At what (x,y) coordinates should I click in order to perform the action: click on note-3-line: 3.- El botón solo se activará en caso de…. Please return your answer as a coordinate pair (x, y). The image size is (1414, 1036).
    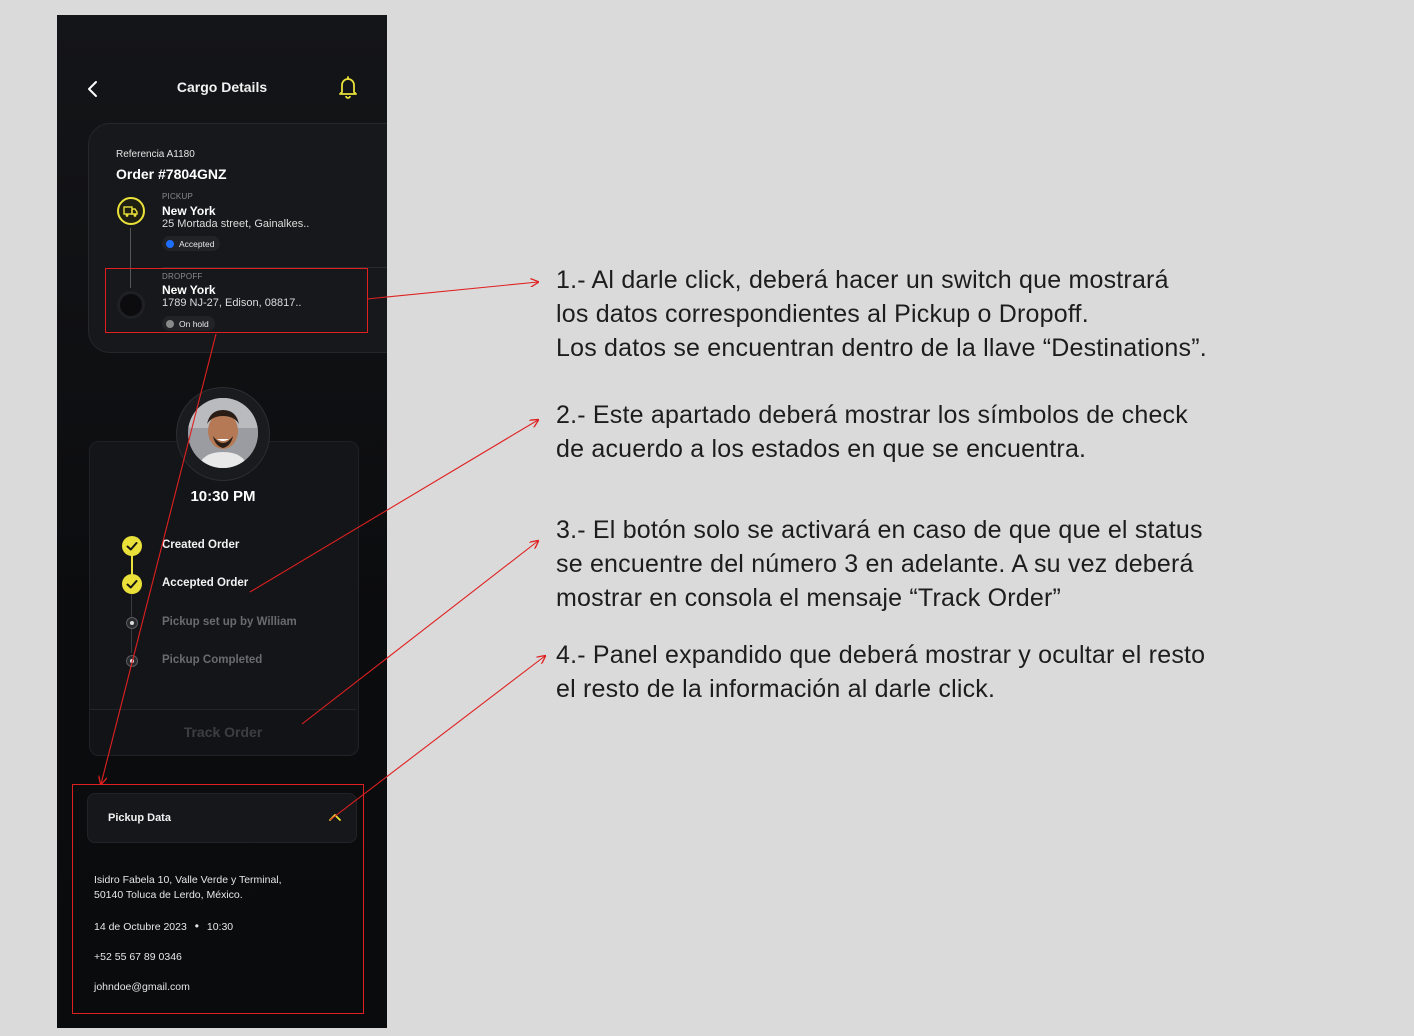
    Looking at the image, I should click on (879, 530).